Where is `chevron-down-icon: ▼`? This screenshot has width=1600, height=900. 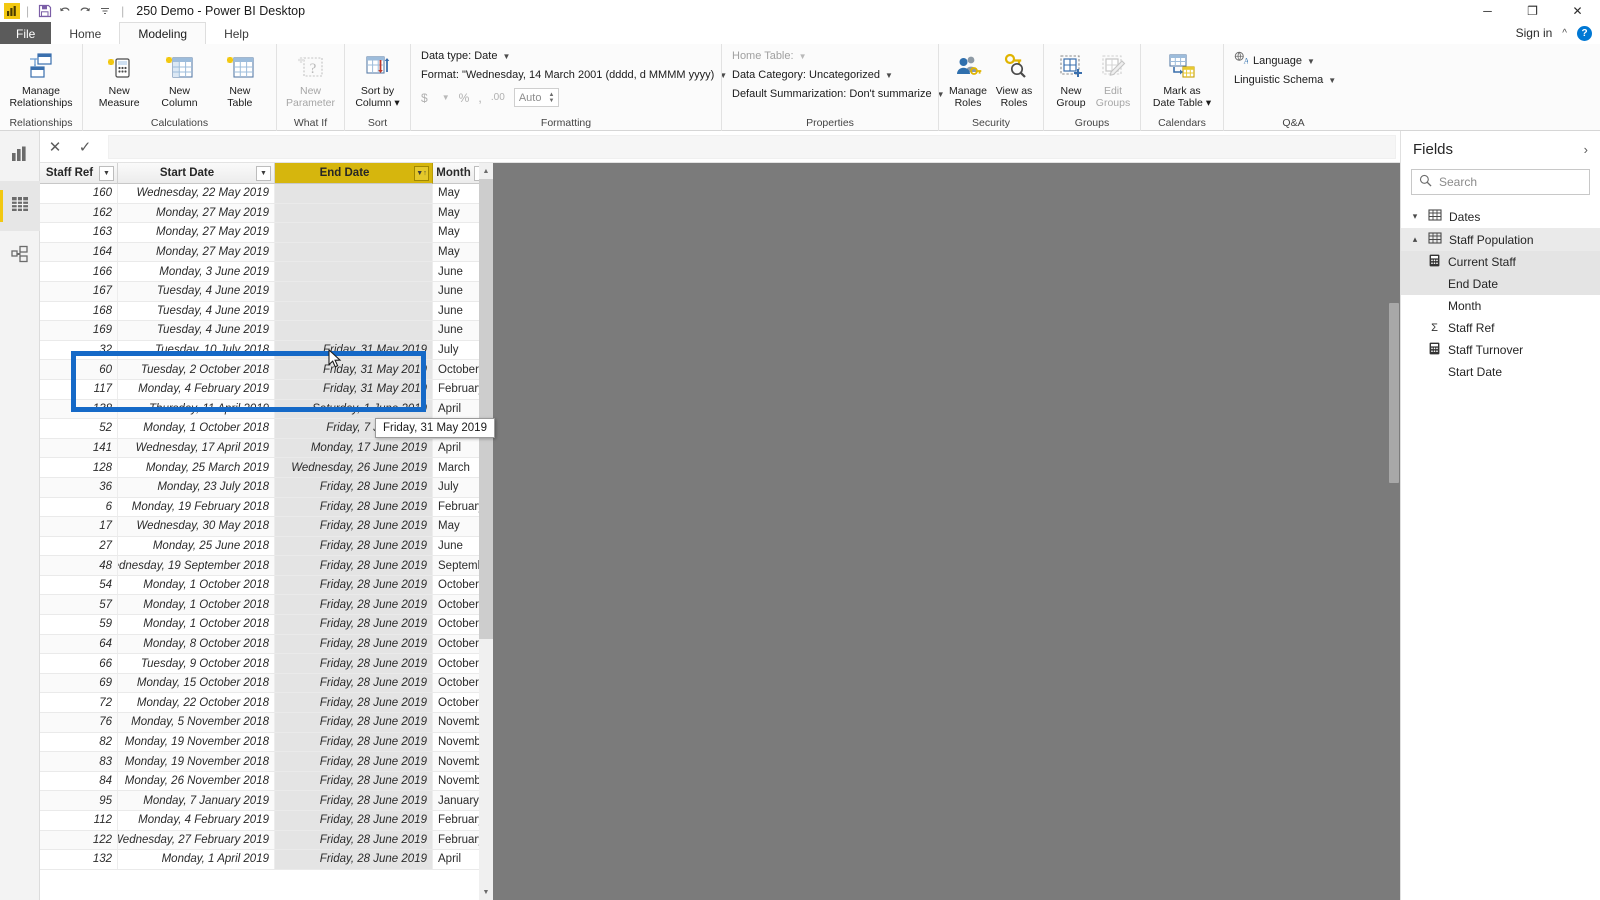
chevron-down-icon: ▼ is located at coordinates (446, 97).